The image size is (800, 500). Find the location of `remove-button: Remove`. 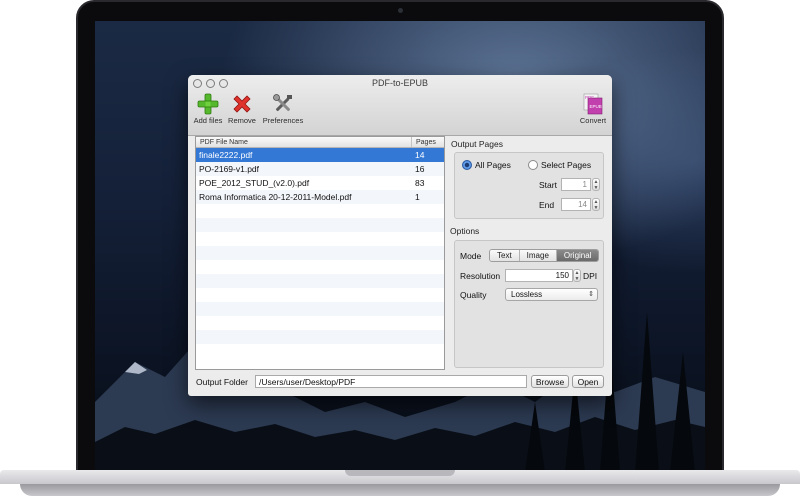

remove-button: Remove is located at coordinates (242, 109).